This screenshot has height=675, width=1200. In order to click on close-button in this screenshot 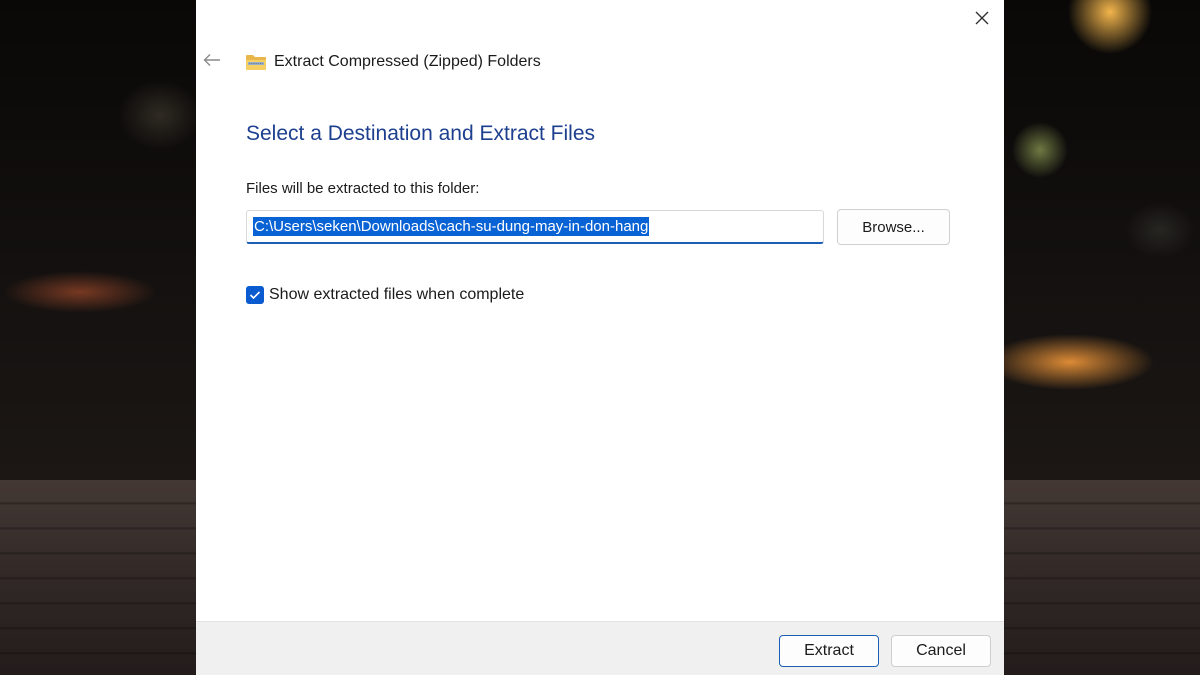, I will do `click(982, 18)`.